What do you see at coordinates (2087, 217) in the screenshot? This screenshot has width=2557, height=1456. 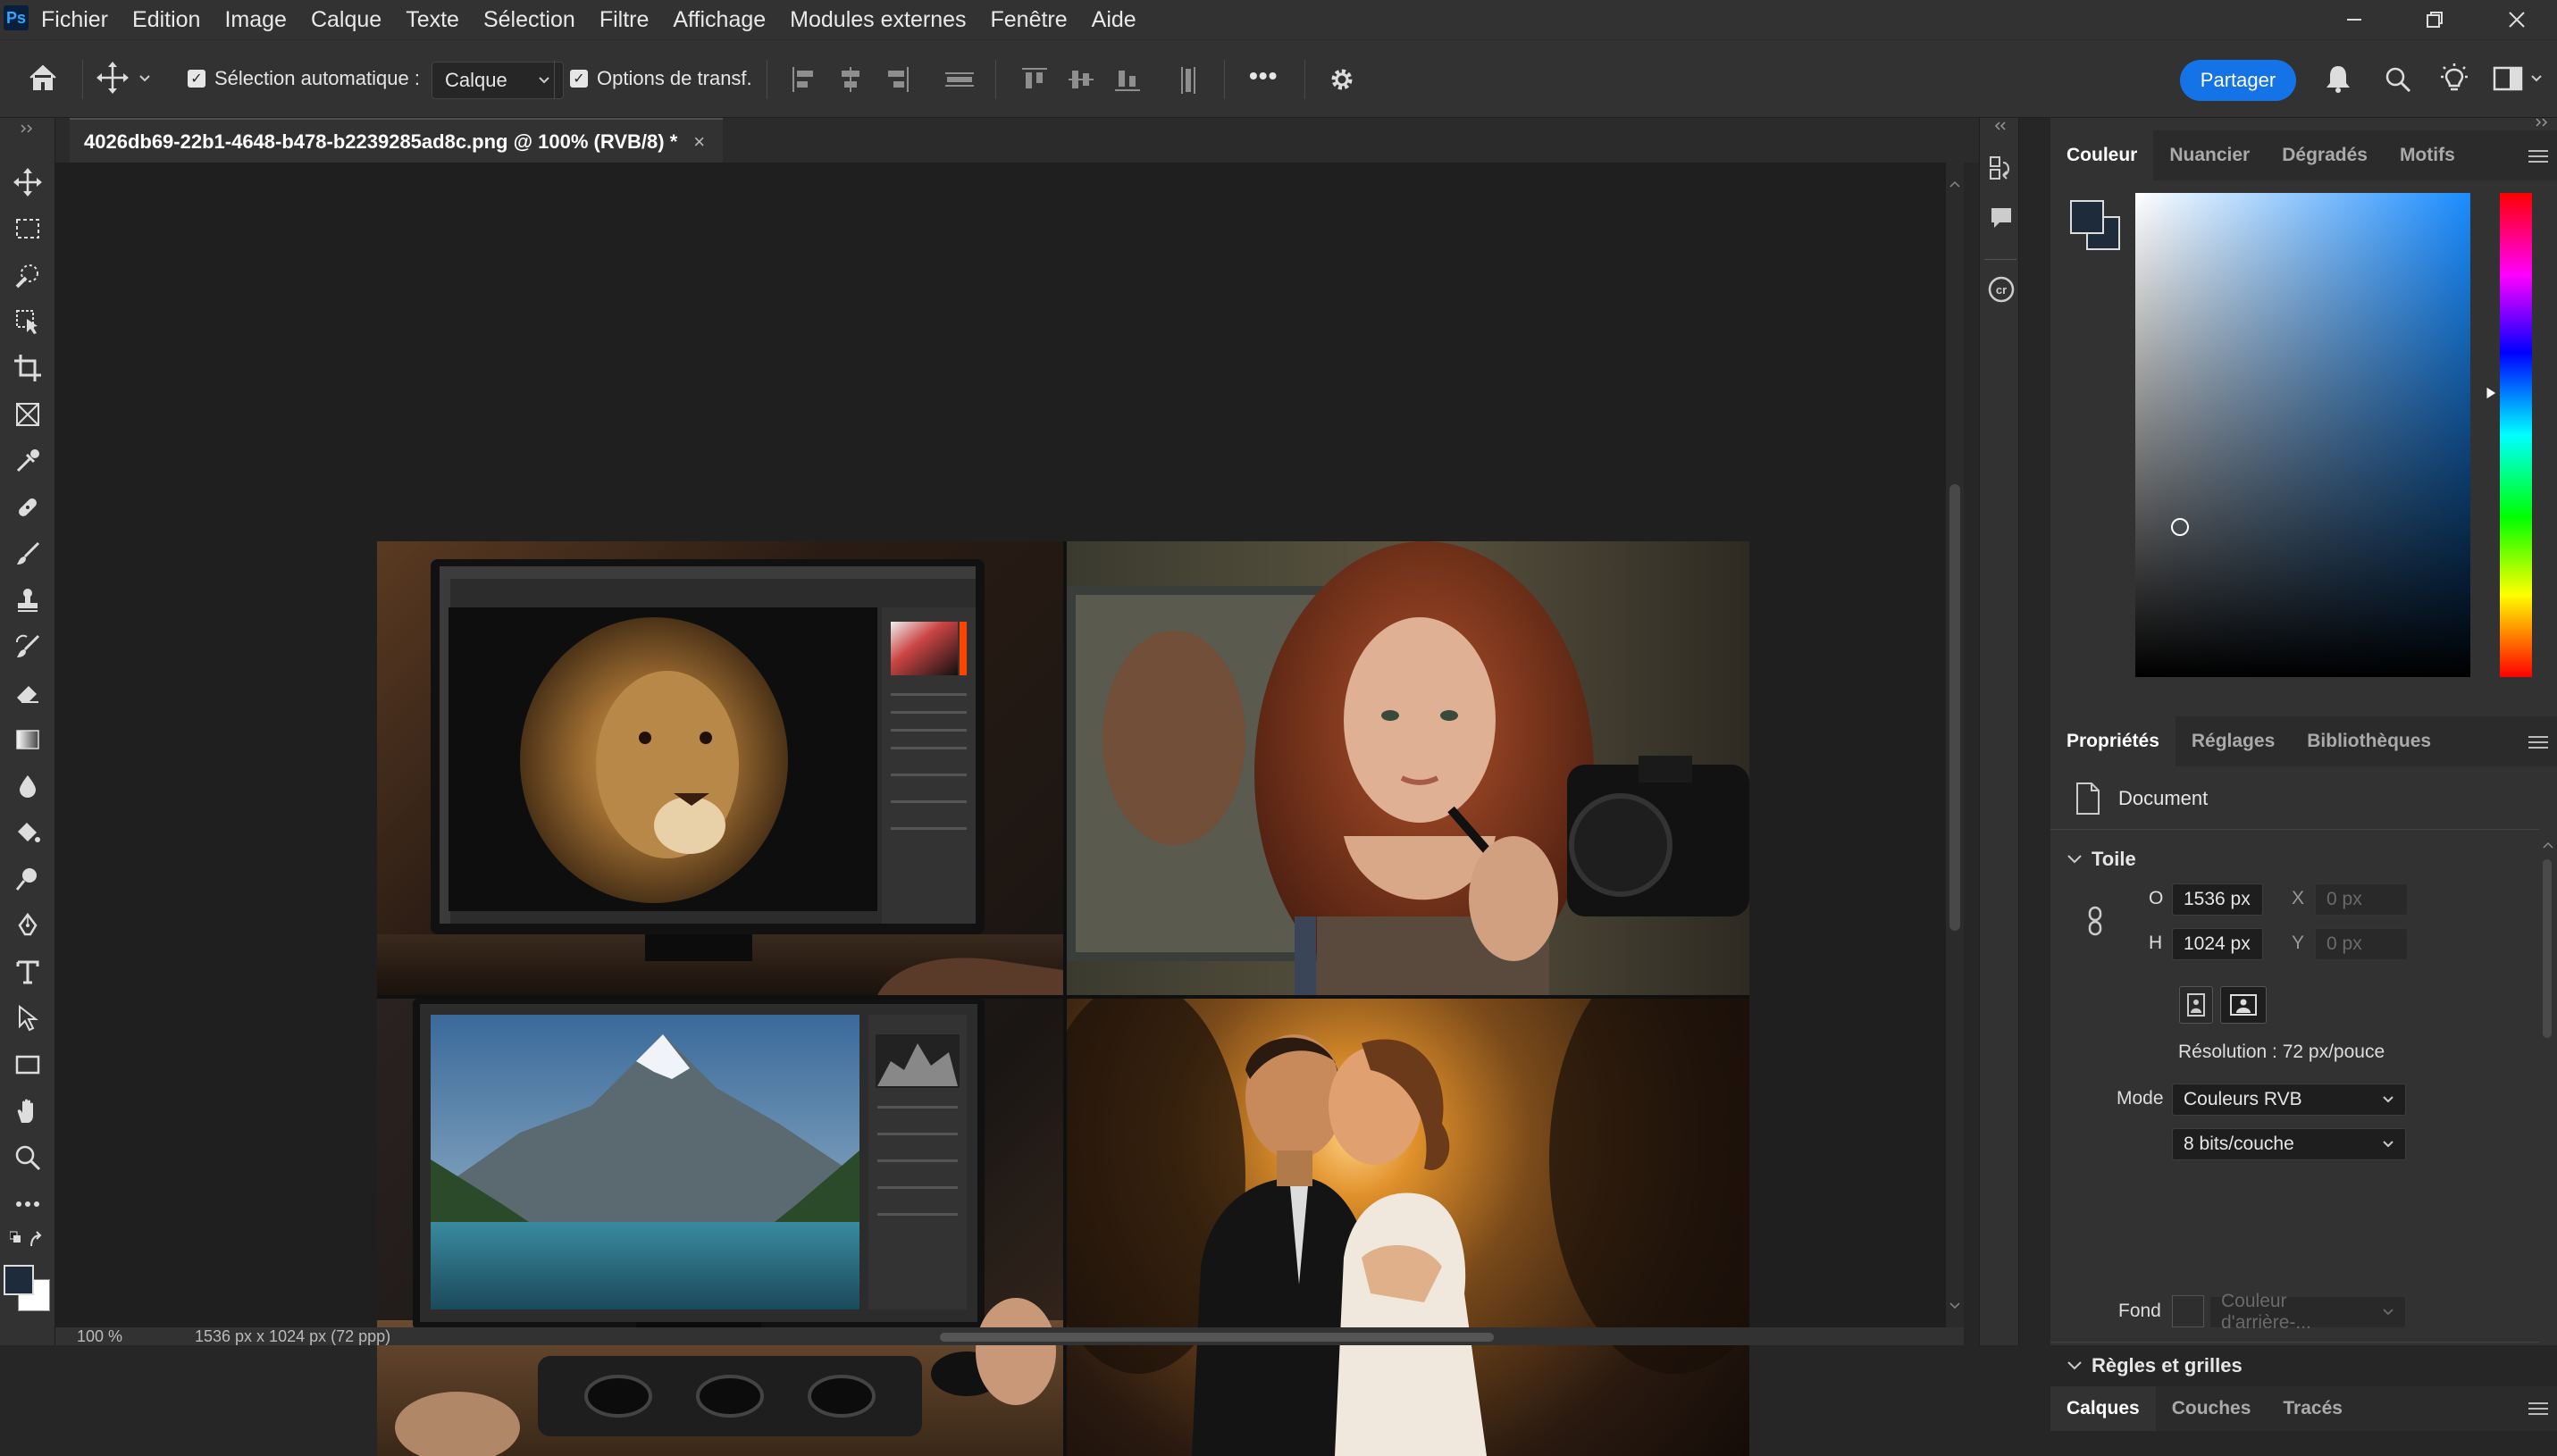 I see `foreground-swatch` at bounding box center [2087, 217].